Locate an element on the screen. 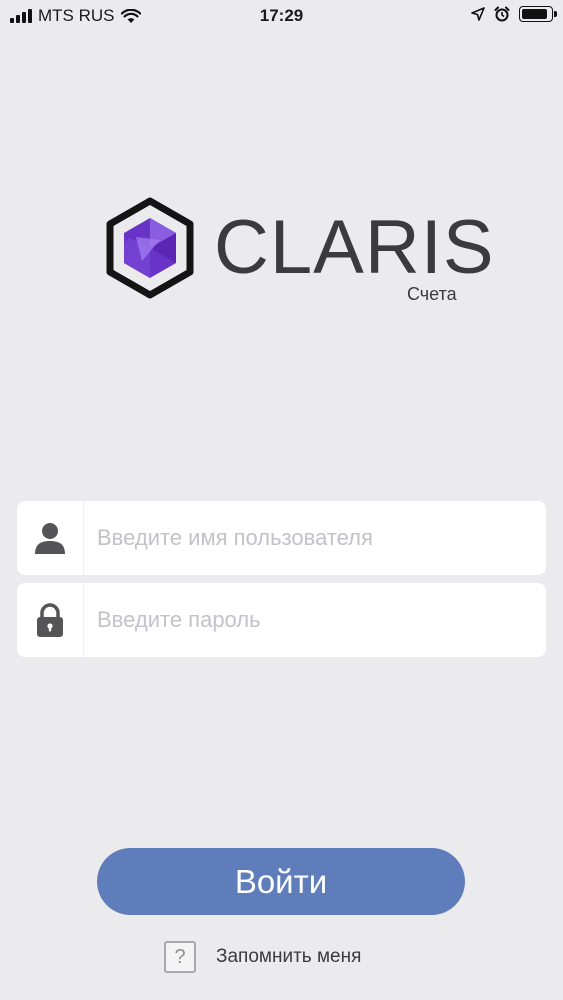 This screenshot has width=563, height=1000. remember-me-label: Запомнить меня is located at coordinates (288, 957).